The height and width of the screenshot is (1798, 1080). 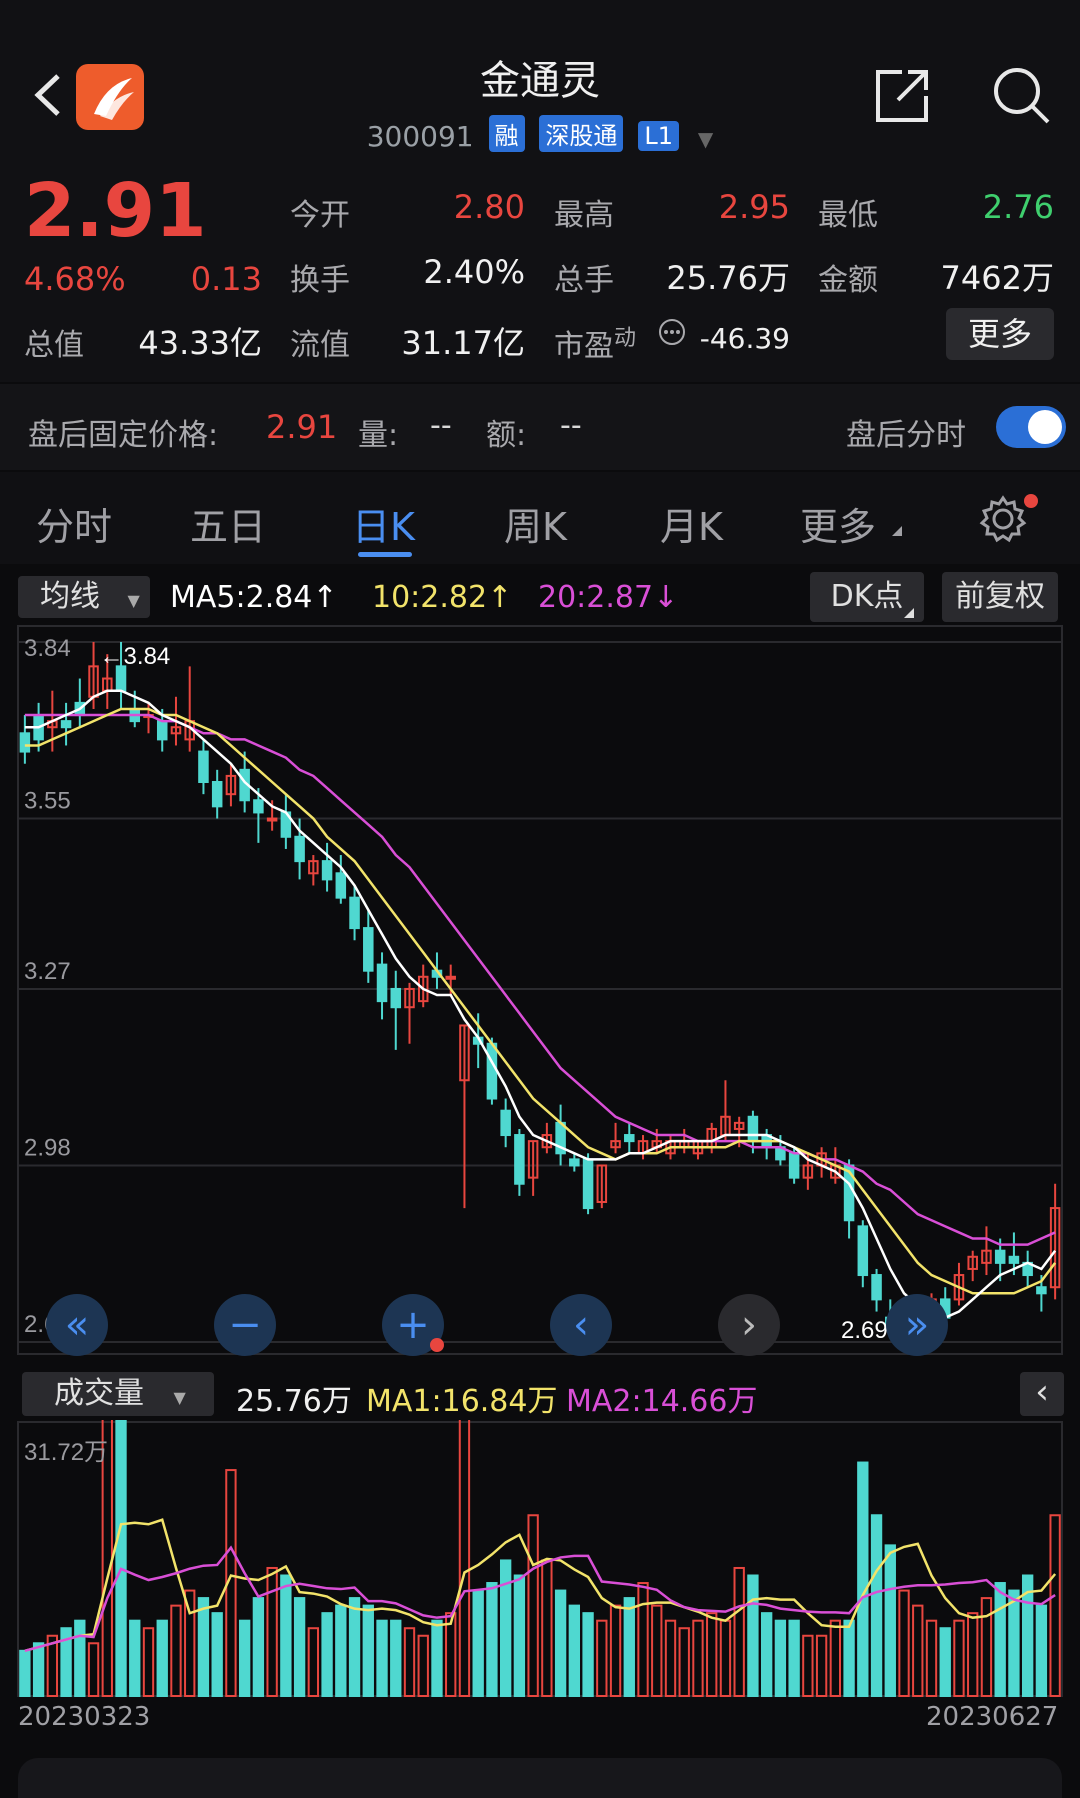 I want to click on caret-down-icon: ▼, so click(x=705, y=139).